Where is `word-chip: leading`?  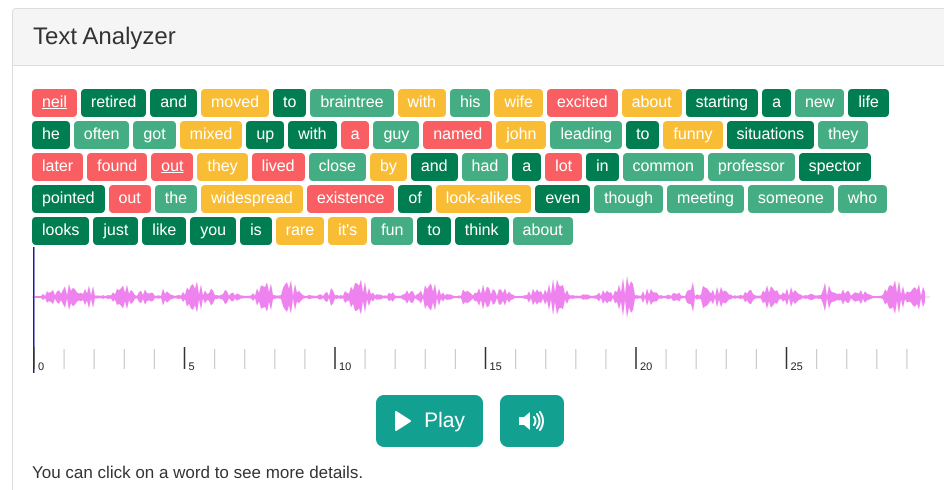 word-chip: leading is located at coordinates (586, 135).